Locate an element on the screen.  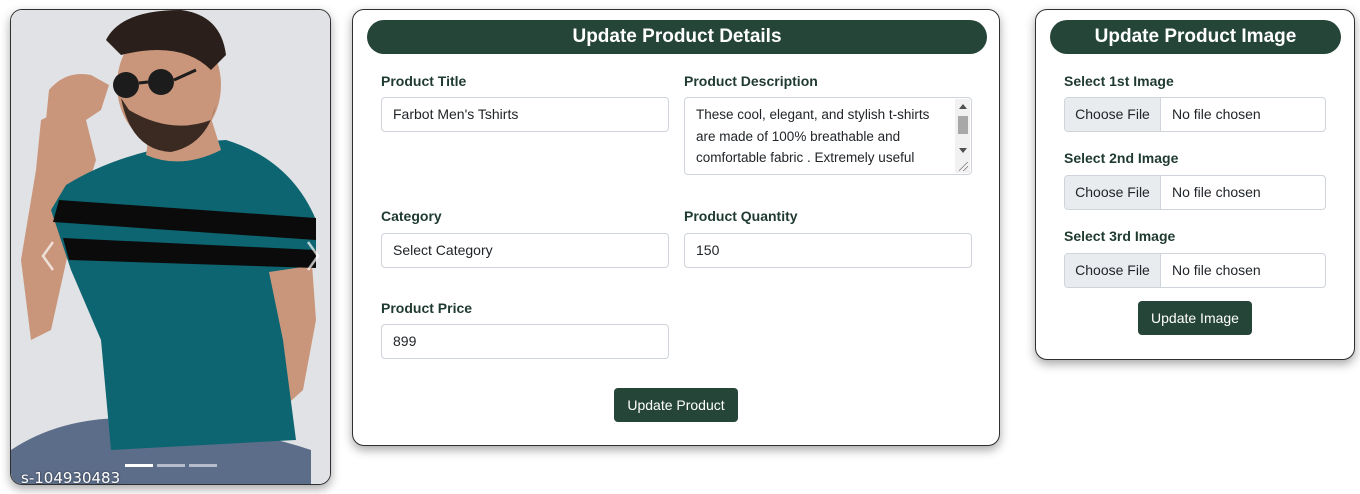
category-select: Select Category is located at coordinates (525, 250).